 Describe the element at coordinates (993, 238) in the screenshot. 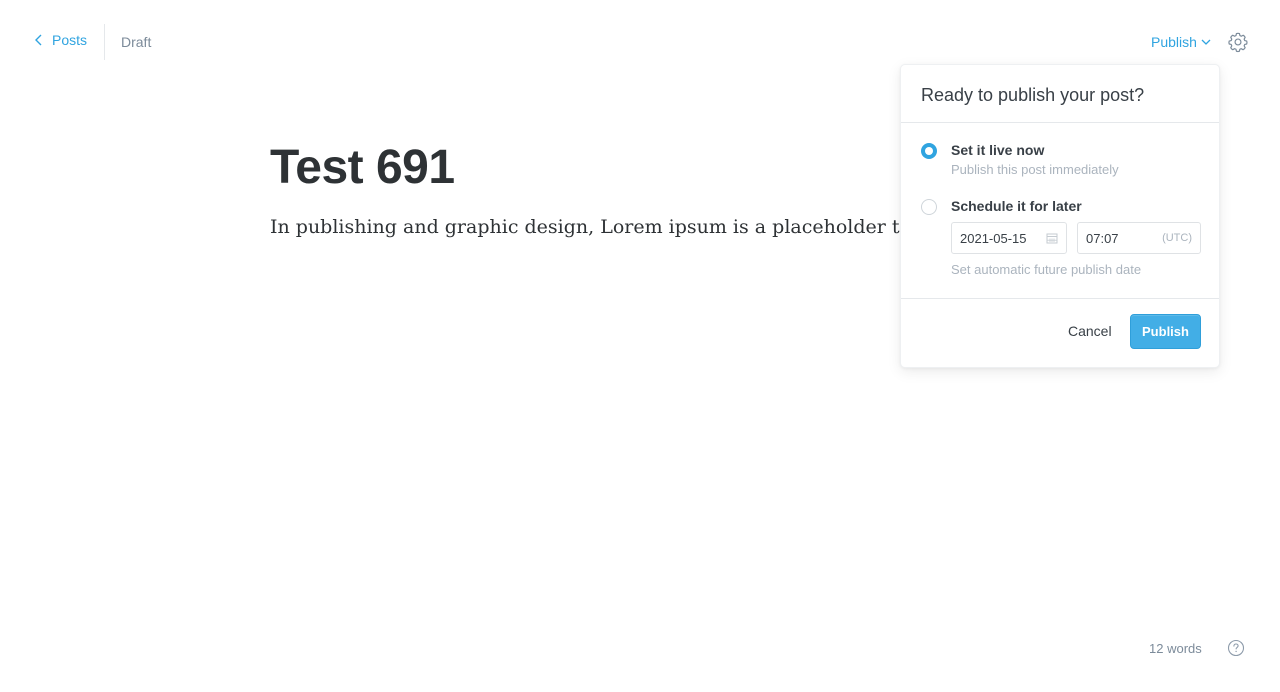

I see `schedule-date-value: 2021-05-15` at that location.